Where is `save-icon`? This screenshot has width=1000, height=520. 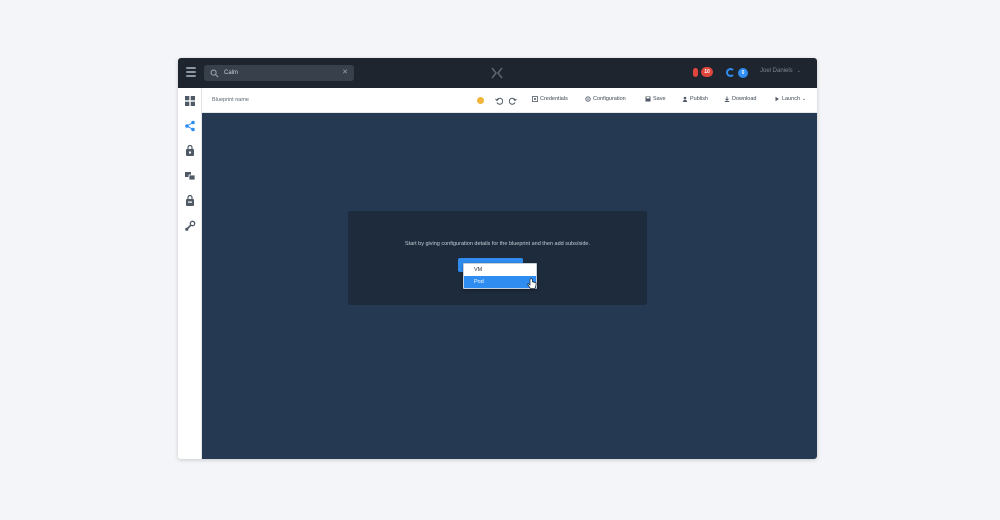
save-icon is located at coordinates (648, 99).